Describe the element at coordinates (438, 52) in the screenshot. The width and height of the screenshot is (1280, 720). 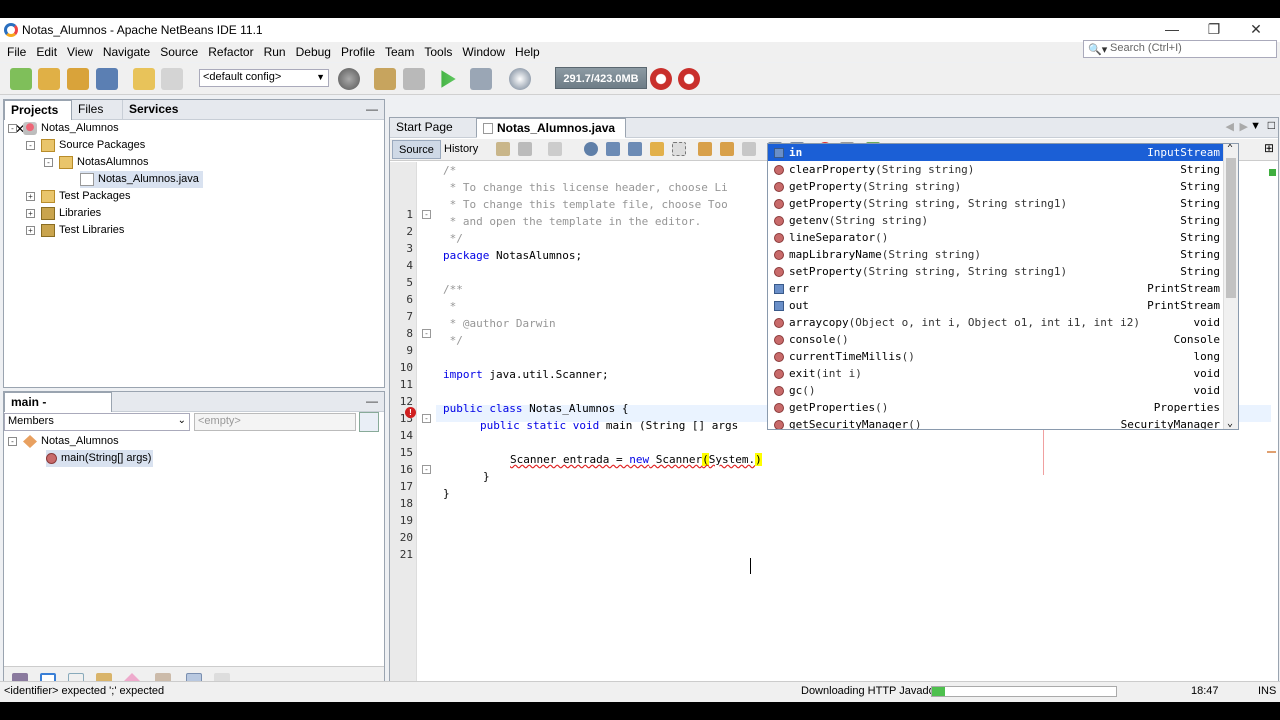
I see `menu-tools: Tools` at that location.